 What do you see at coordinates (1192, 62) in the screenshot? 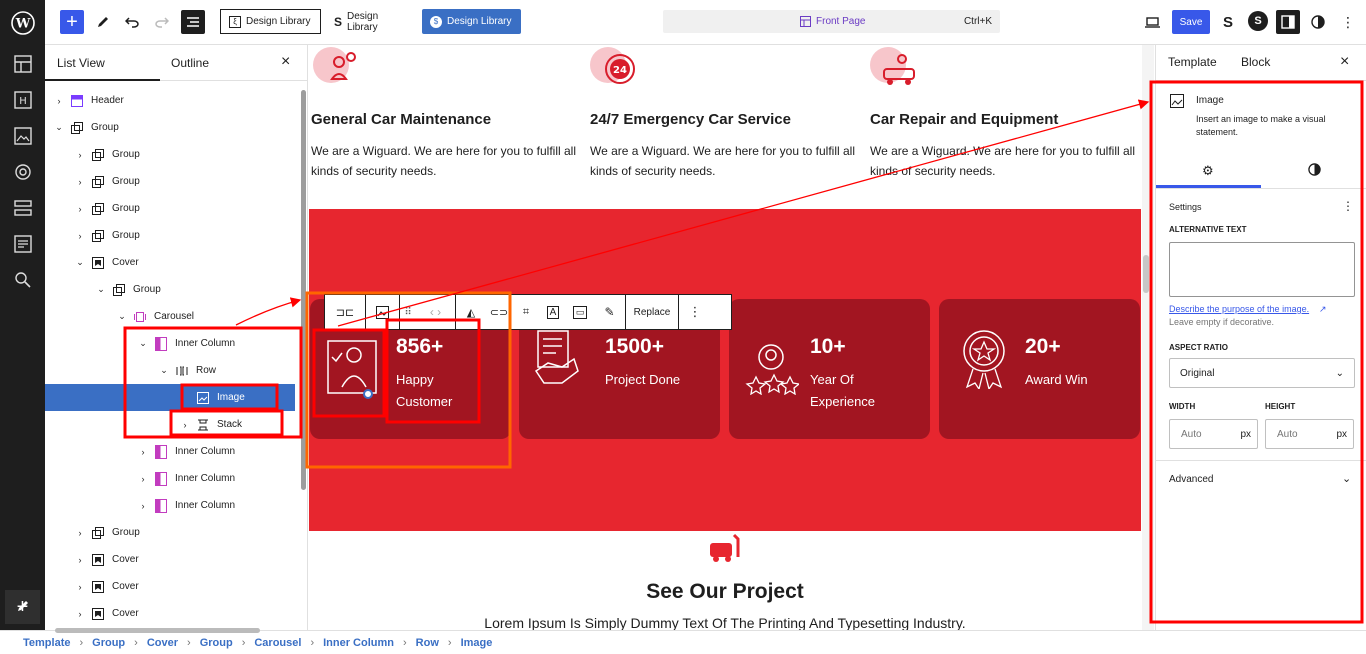
I see `tab-template: Template` at bounding box center [1192, 62].